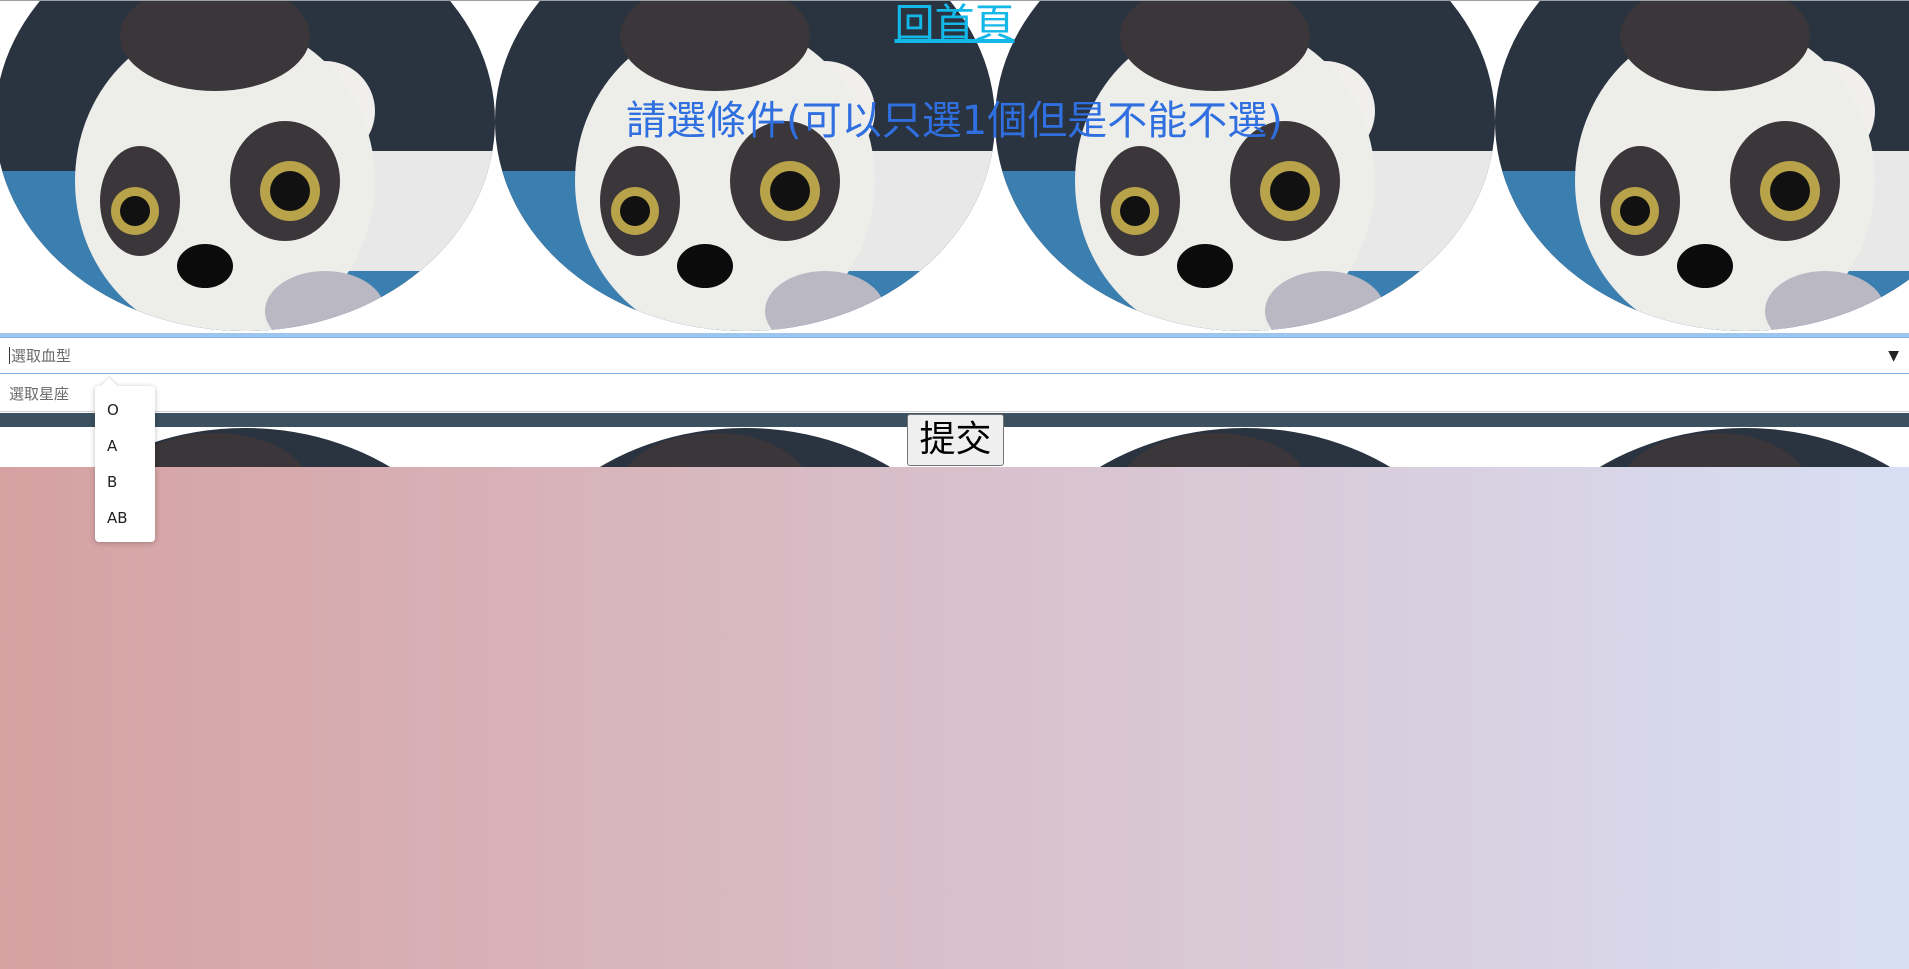 The height and width of the screenshot is (969, 1909). I want to click on chevron-down-icon: ▼, so click(1893, 356).